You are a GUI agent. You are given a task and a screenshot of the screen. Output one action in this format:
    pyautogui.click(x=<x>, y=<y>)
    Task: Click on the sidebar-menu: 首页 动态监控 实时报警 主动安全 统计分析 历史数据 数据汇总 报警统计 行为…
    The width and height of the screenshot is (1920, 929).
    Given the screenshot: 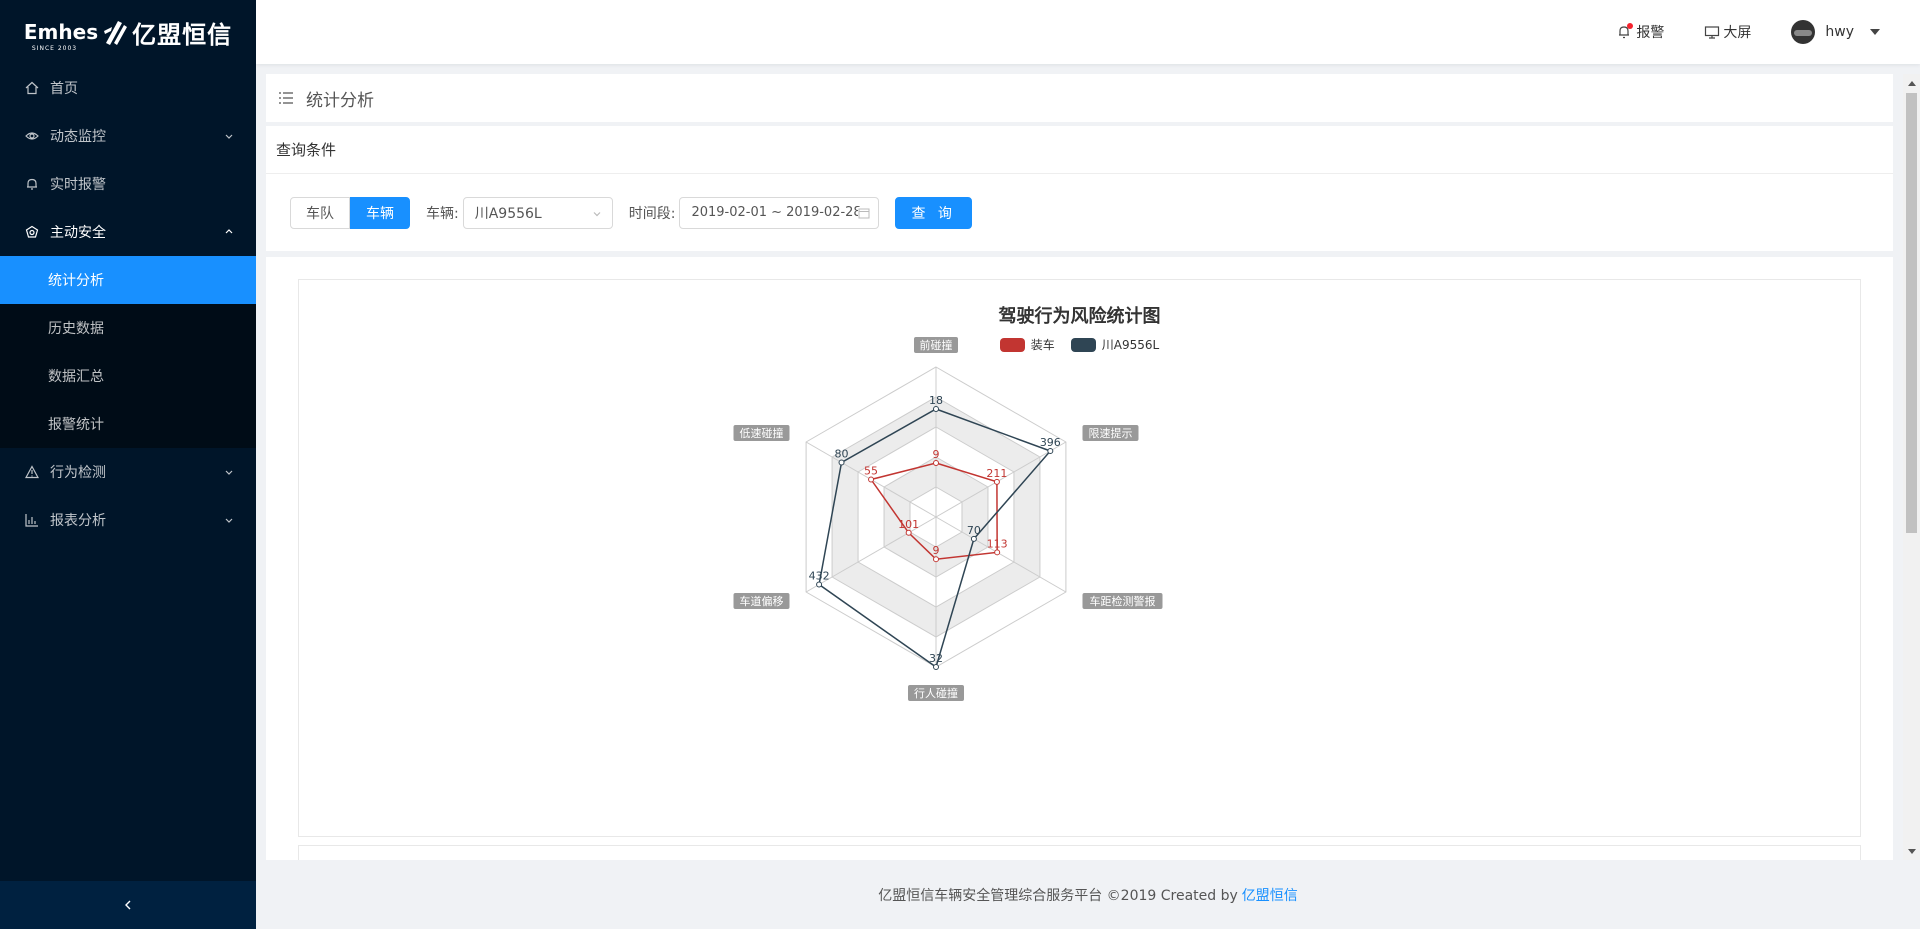 What is the action you would take?
    pyautogui.click(x=128, y=304)
    